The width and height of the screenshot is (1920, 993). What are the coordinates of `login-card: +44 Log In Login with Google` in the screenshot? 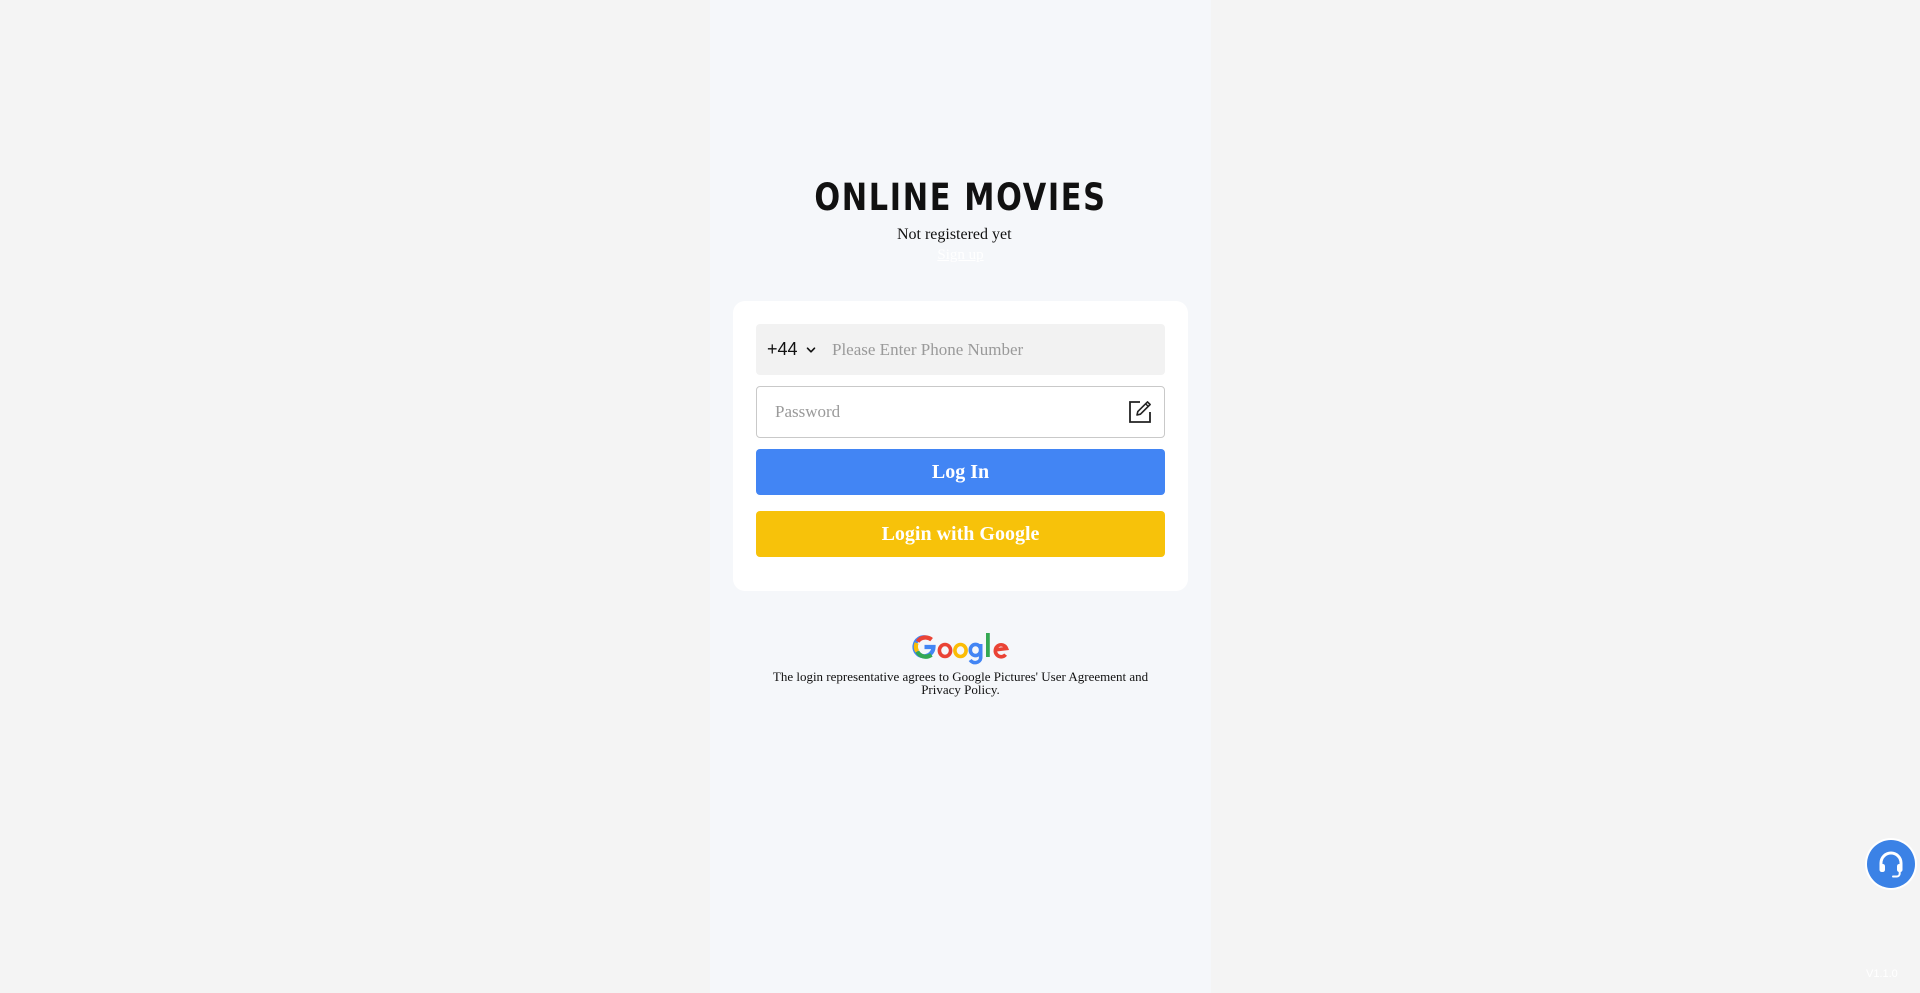 It's located at (960, 446).